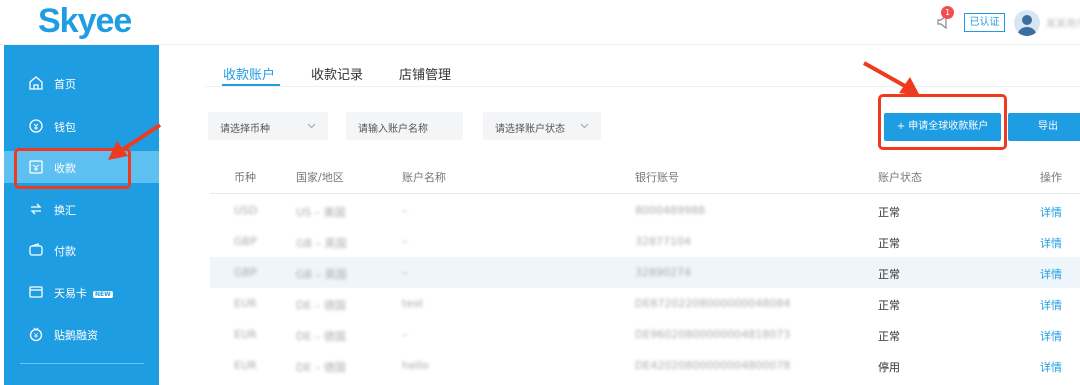  I want to click on annotation-arrow-apply, so click(884, 74).